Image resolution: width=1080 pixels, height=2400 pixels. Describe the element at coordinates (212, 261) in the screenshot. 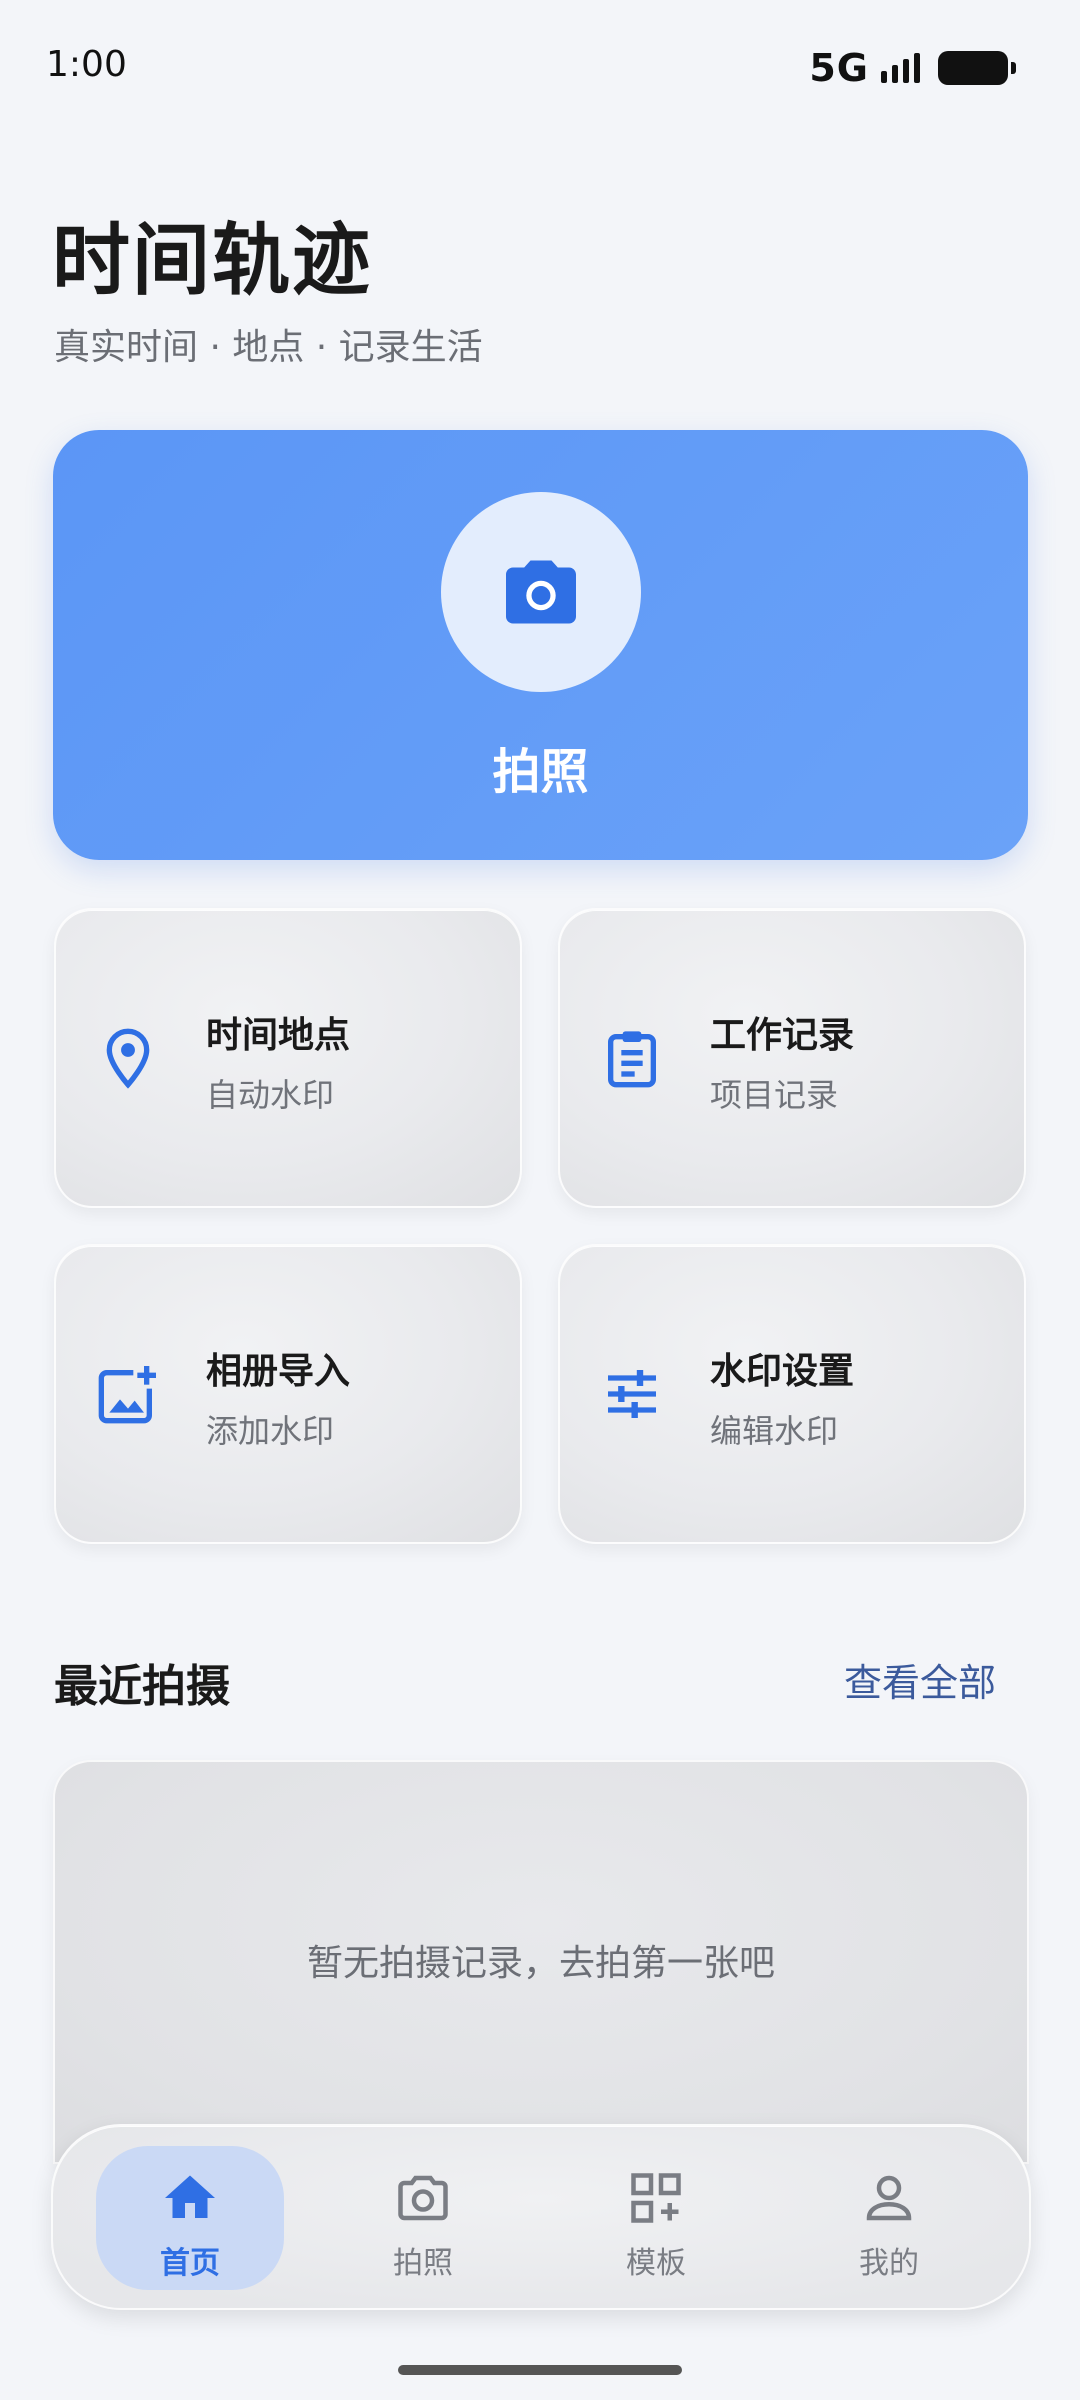

I see `page-title: 时间轨迹` at that location.